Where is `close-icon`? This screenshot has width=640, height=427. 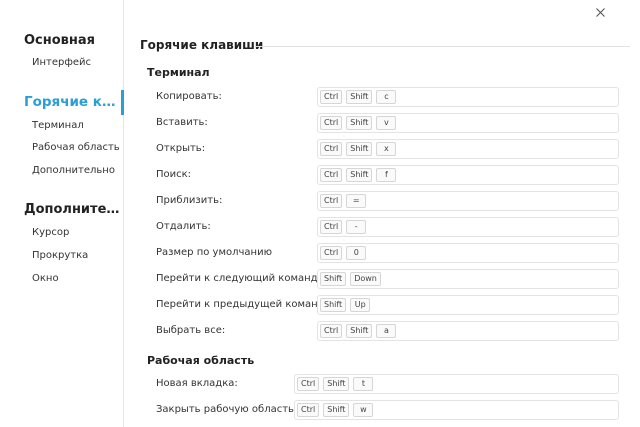 close-icon is located at coordinates (600, 12).